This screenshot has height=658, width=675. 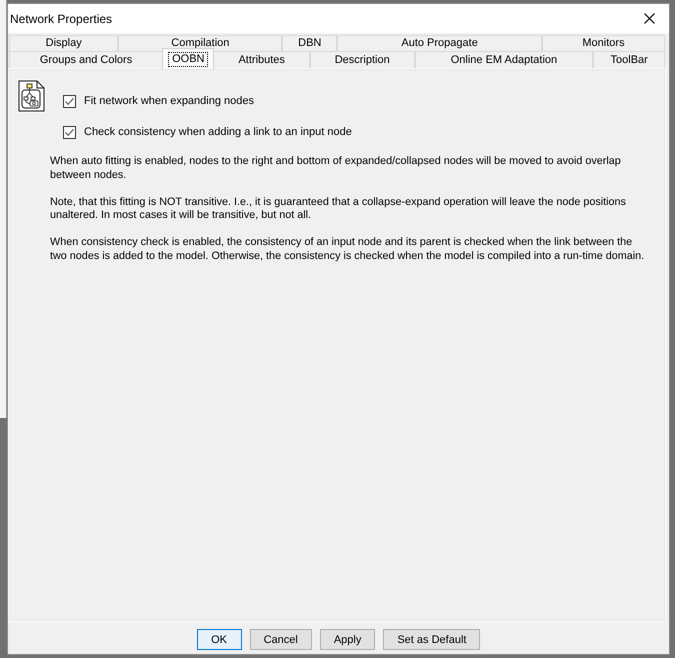 I want to click on tab: Online EM Adaptation, so click(x=504, y=59).